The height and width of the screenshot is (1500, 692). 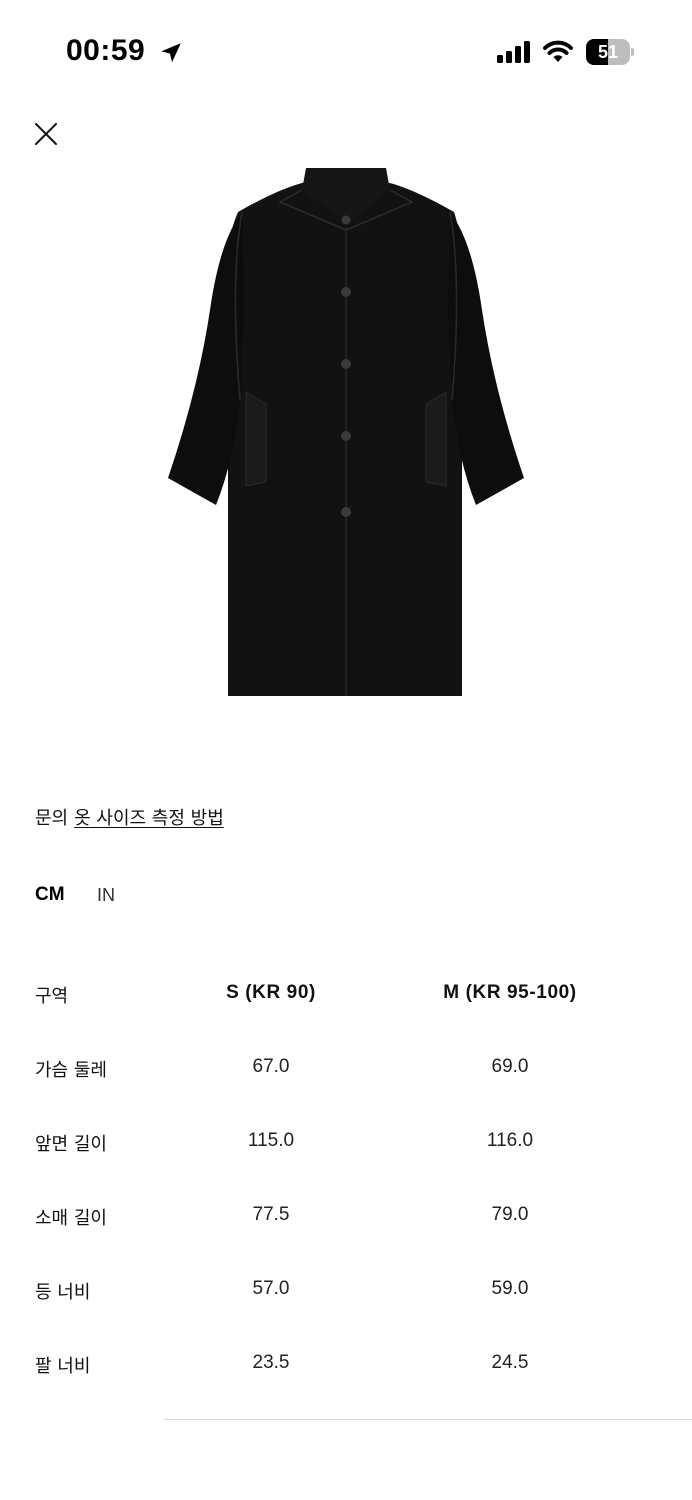 What do you see at coordinates (63, 1366) in the screenshot?
I see `row-label: 팔 너비` at bounding box center [63, 1366].